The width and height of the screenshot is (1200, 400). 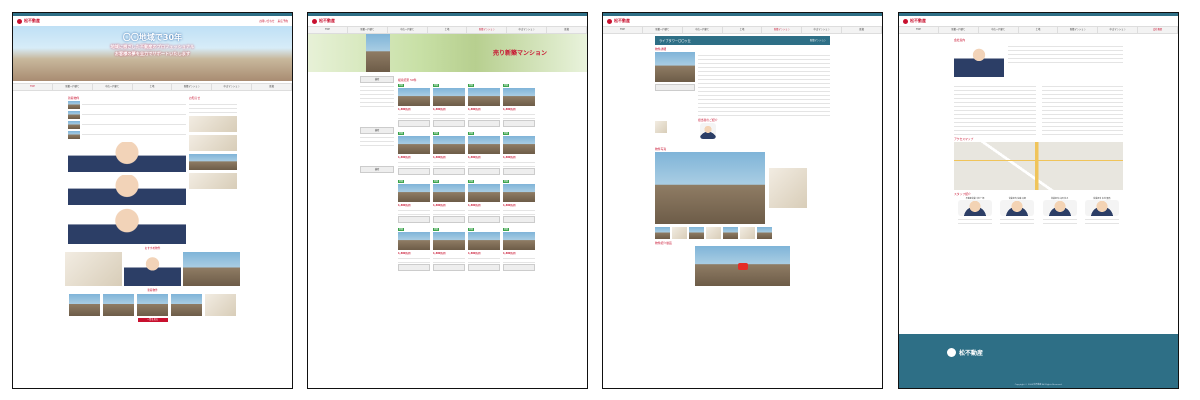 I want to click on footer-logo: 松不動産, so click(x=965, y=352).